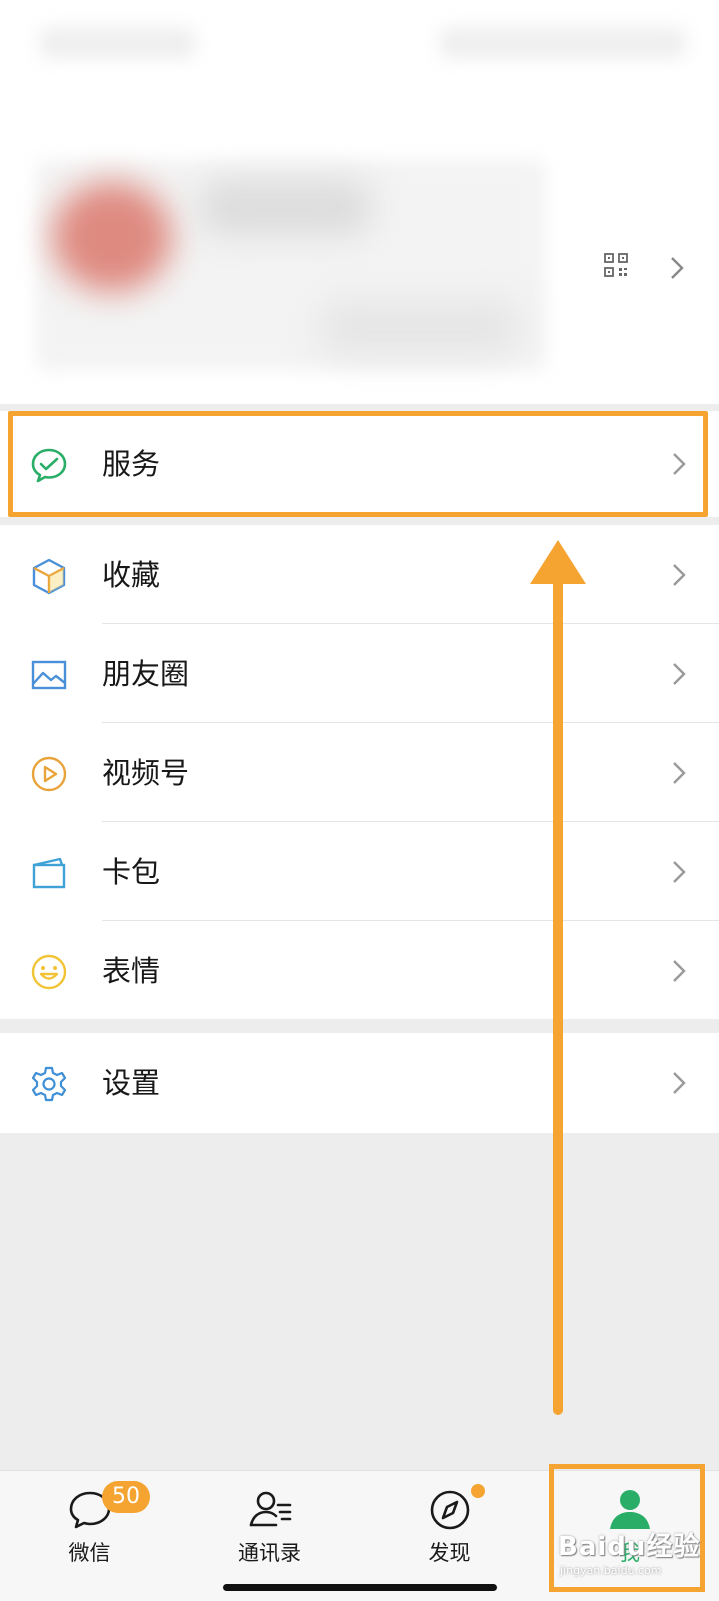 The width and height of the screenshot is (719, 1601). What do you see at coordinates (478, 1491) in the screenshot?
I see `notification-dot` at bounding box center [478, 1491].